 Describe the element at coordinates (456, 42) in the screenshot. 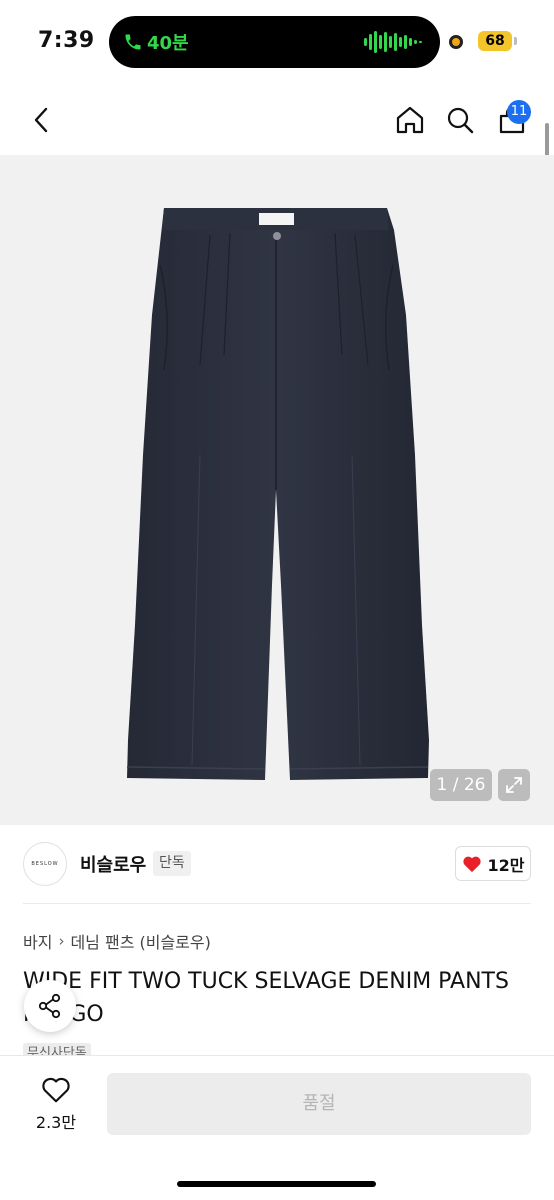

I see `recording-indicator` at that location.